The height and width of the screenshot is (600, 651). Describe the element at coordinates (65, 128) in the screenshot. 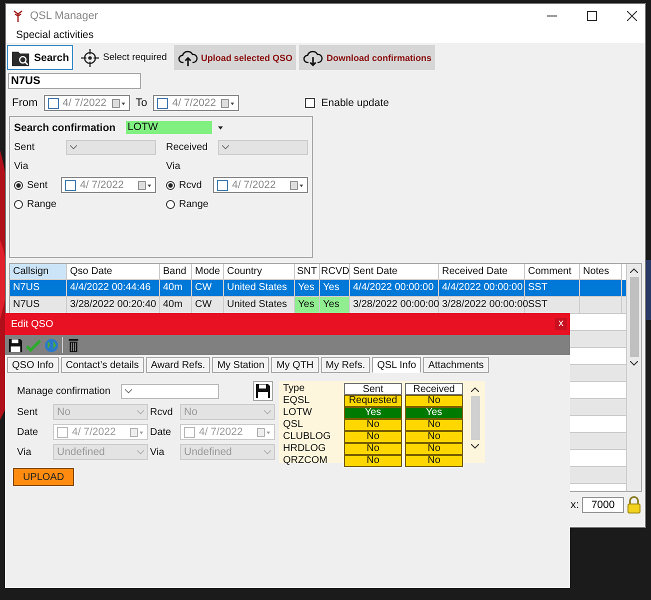

I see `group-title: Search confirmation` at that location.